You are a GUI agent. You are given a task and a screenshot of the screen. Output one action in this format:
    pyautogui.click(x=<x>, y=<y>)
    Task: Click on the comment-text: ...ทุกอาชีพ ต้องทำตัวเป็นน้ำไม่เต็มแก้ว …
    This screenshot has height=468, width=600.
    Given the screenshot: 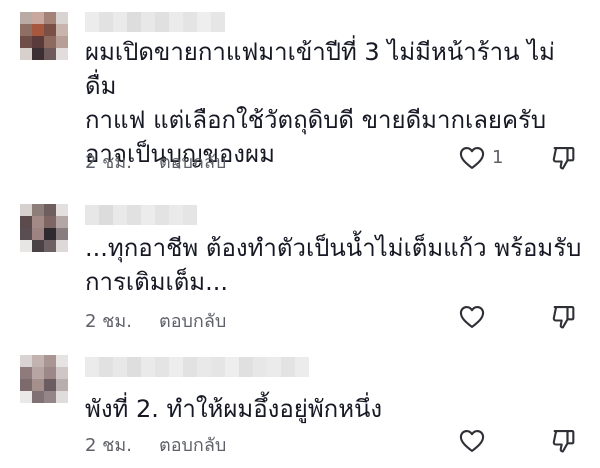 What is the action you would take?
    pyautogui.click(x=333, y=265)
    